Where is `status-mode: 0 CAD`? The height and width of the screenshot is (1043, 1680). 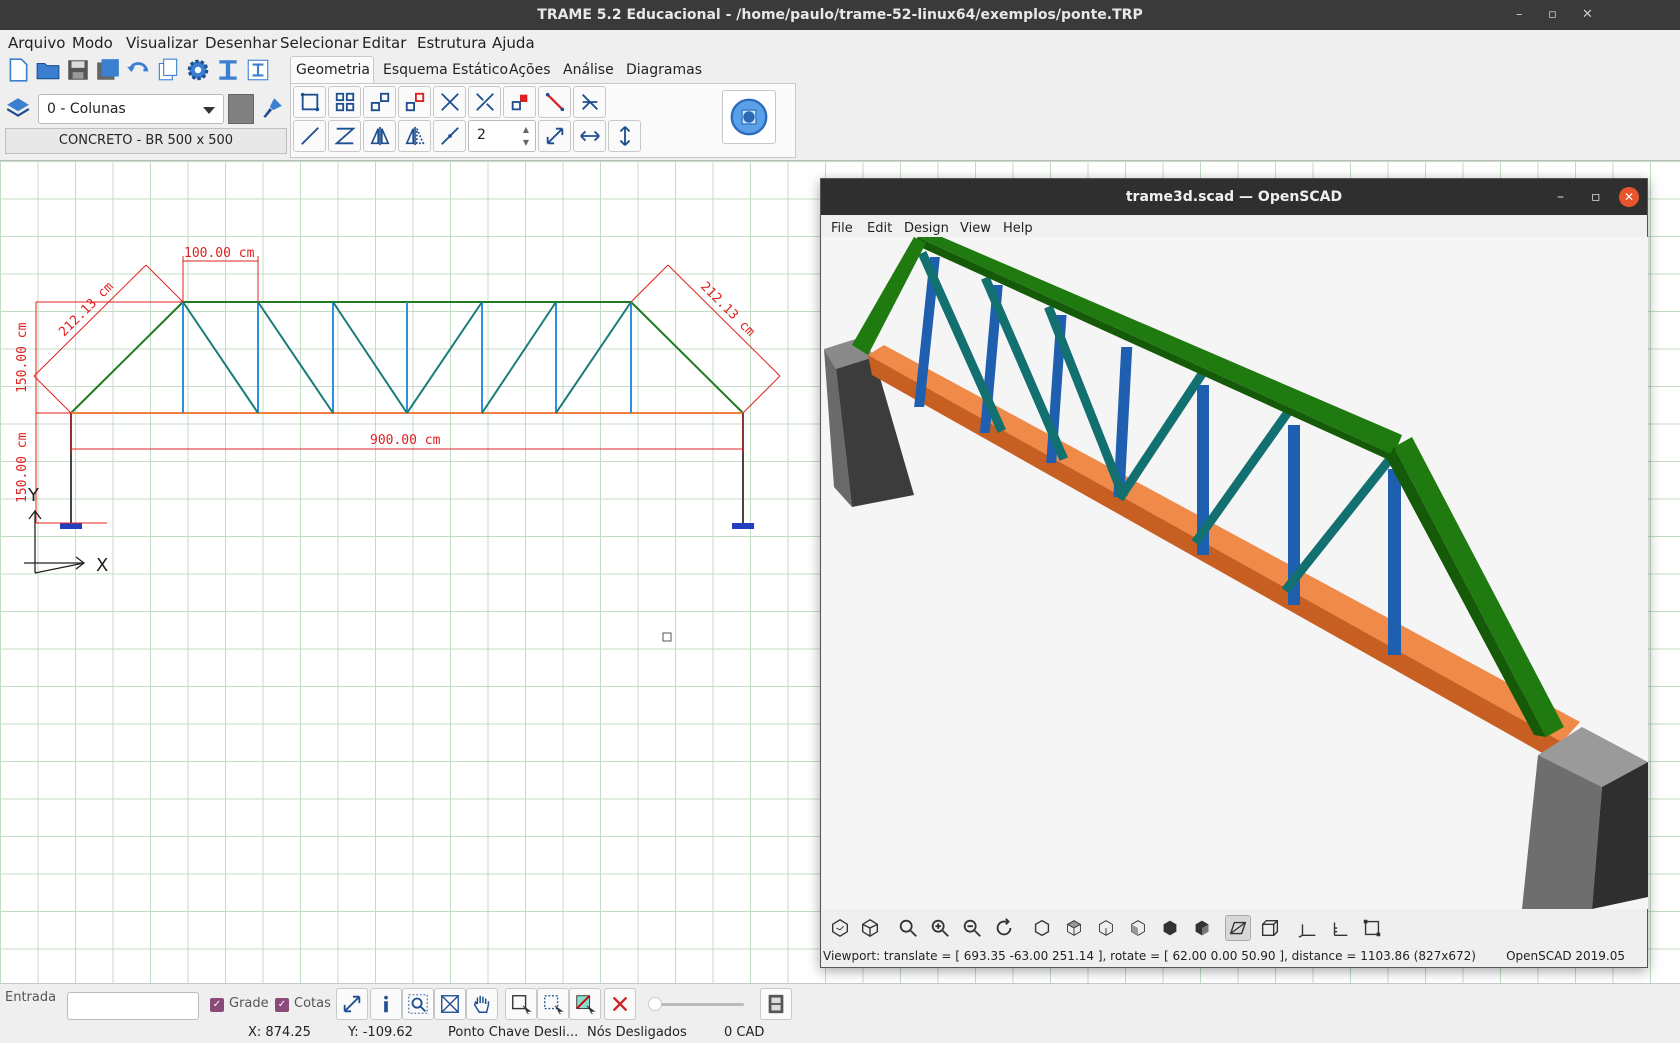
status-mode: 0 CAD is located at coordinates (744, 1032).